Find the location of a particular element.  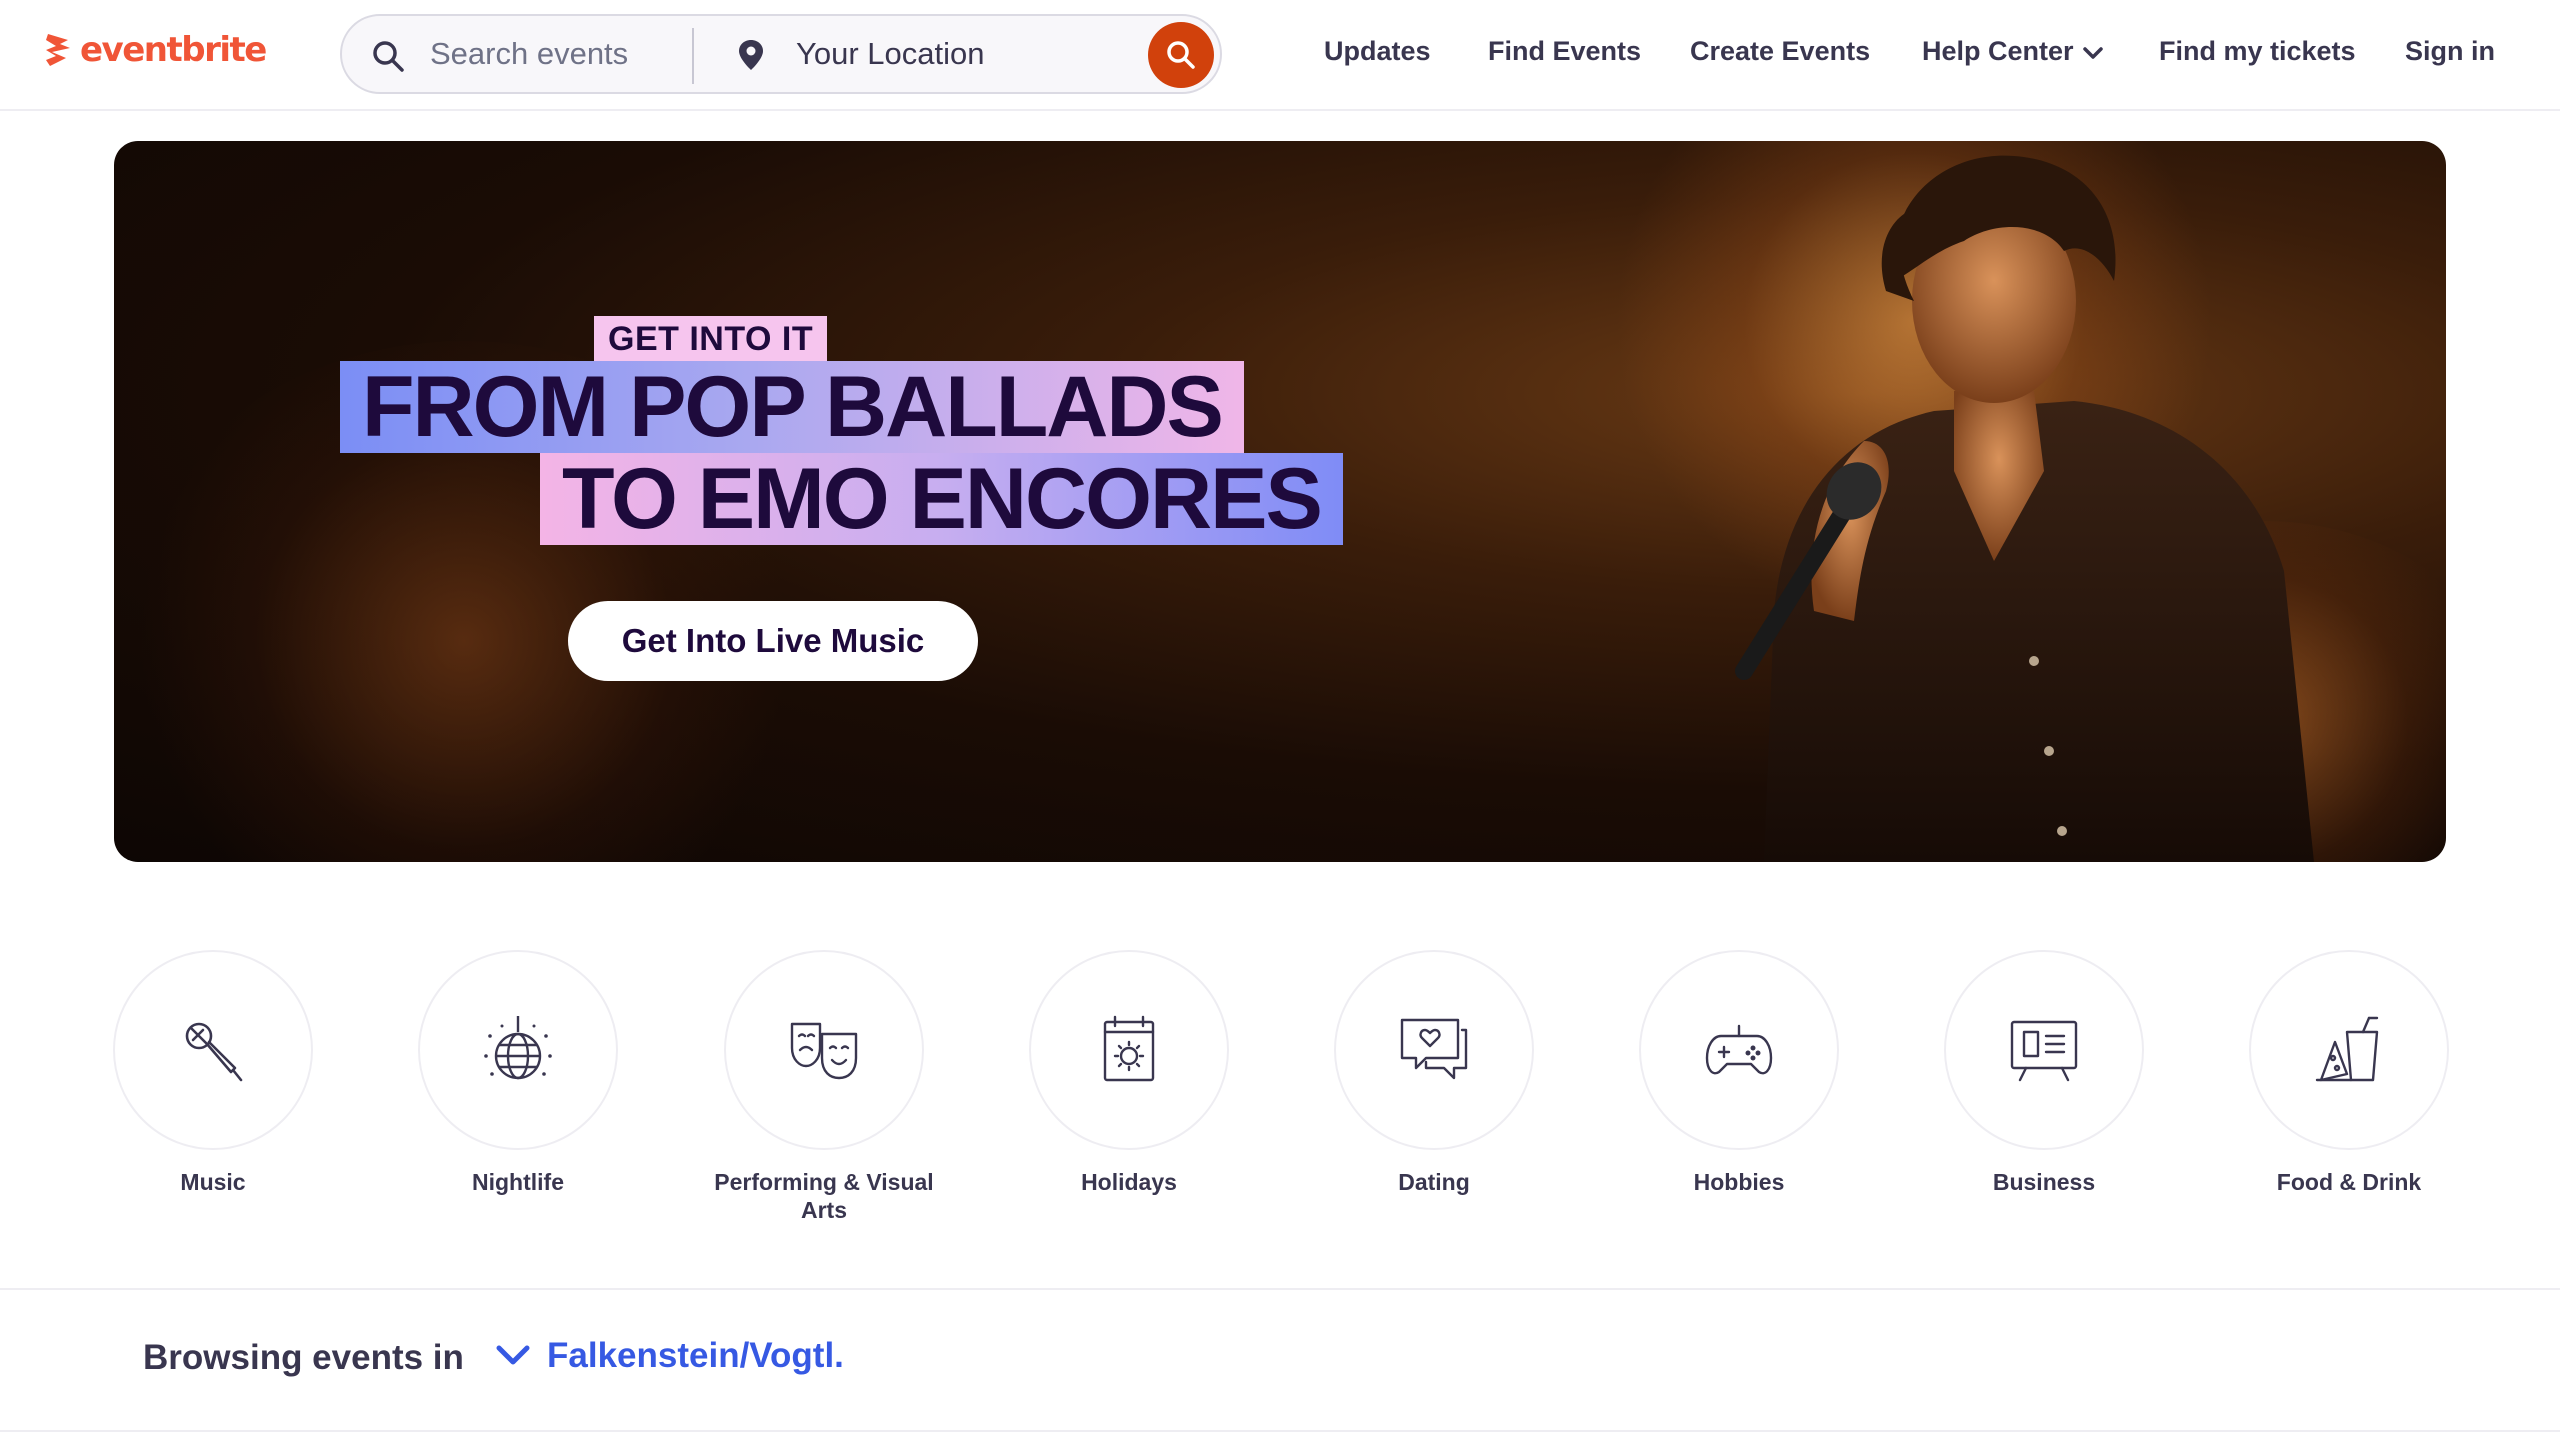

category-hobbies: Hobbies is located at coordinates (1739, 1073).